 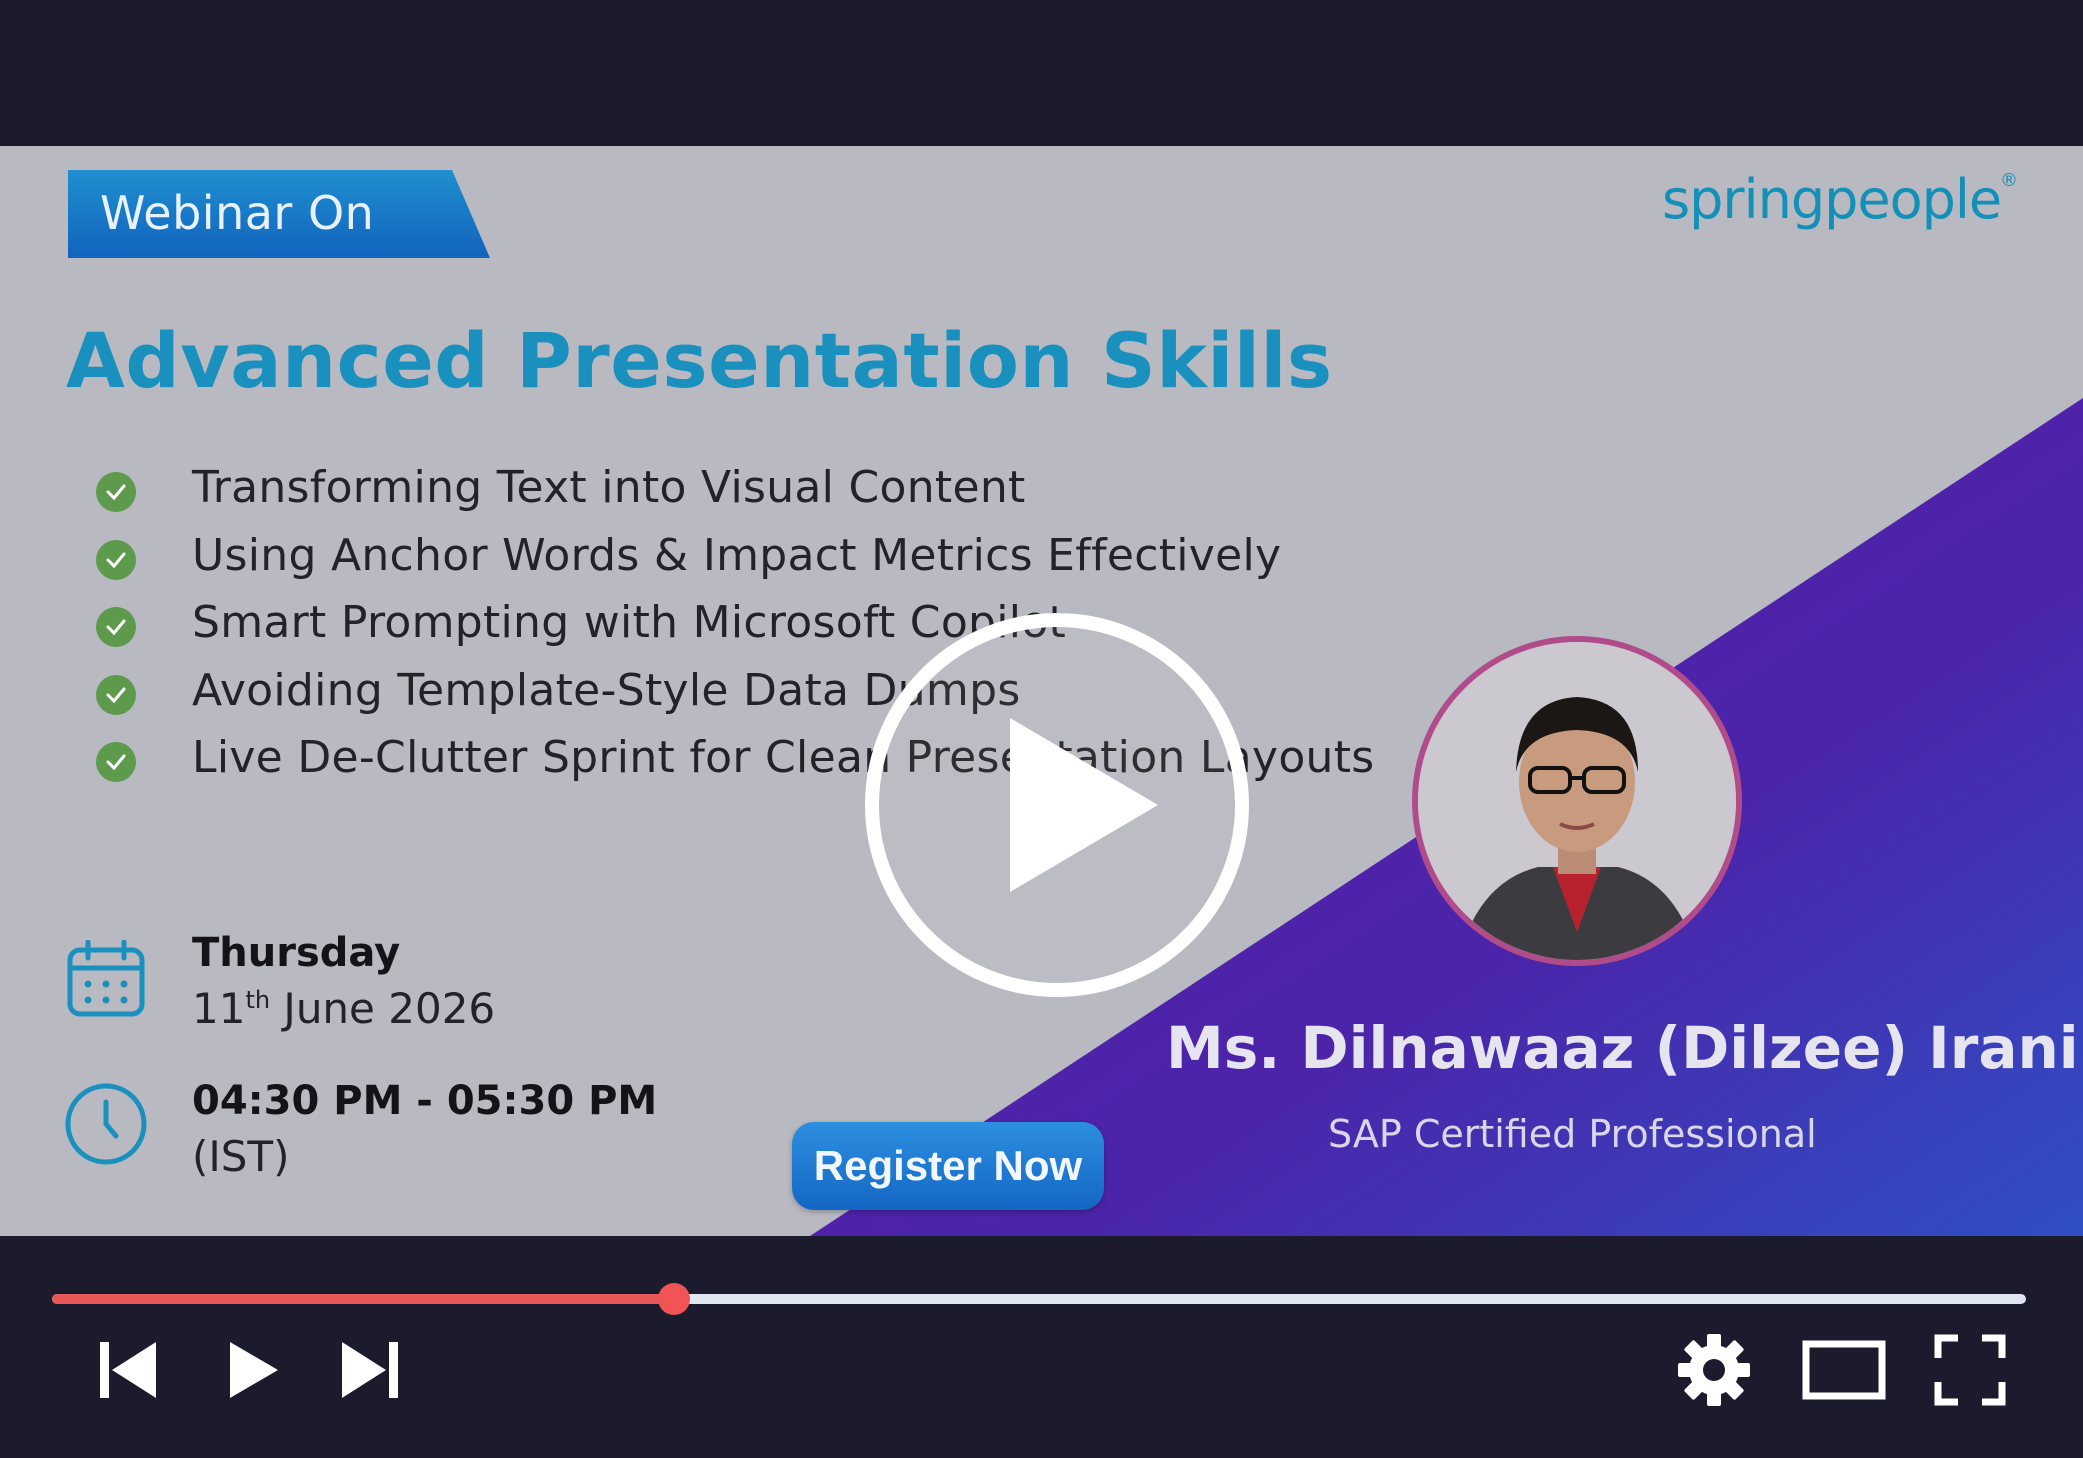 What do you see at coordinates (363, 1299) in the screenshot?
I see `progress-filled` at bounding box center [363, 1299].